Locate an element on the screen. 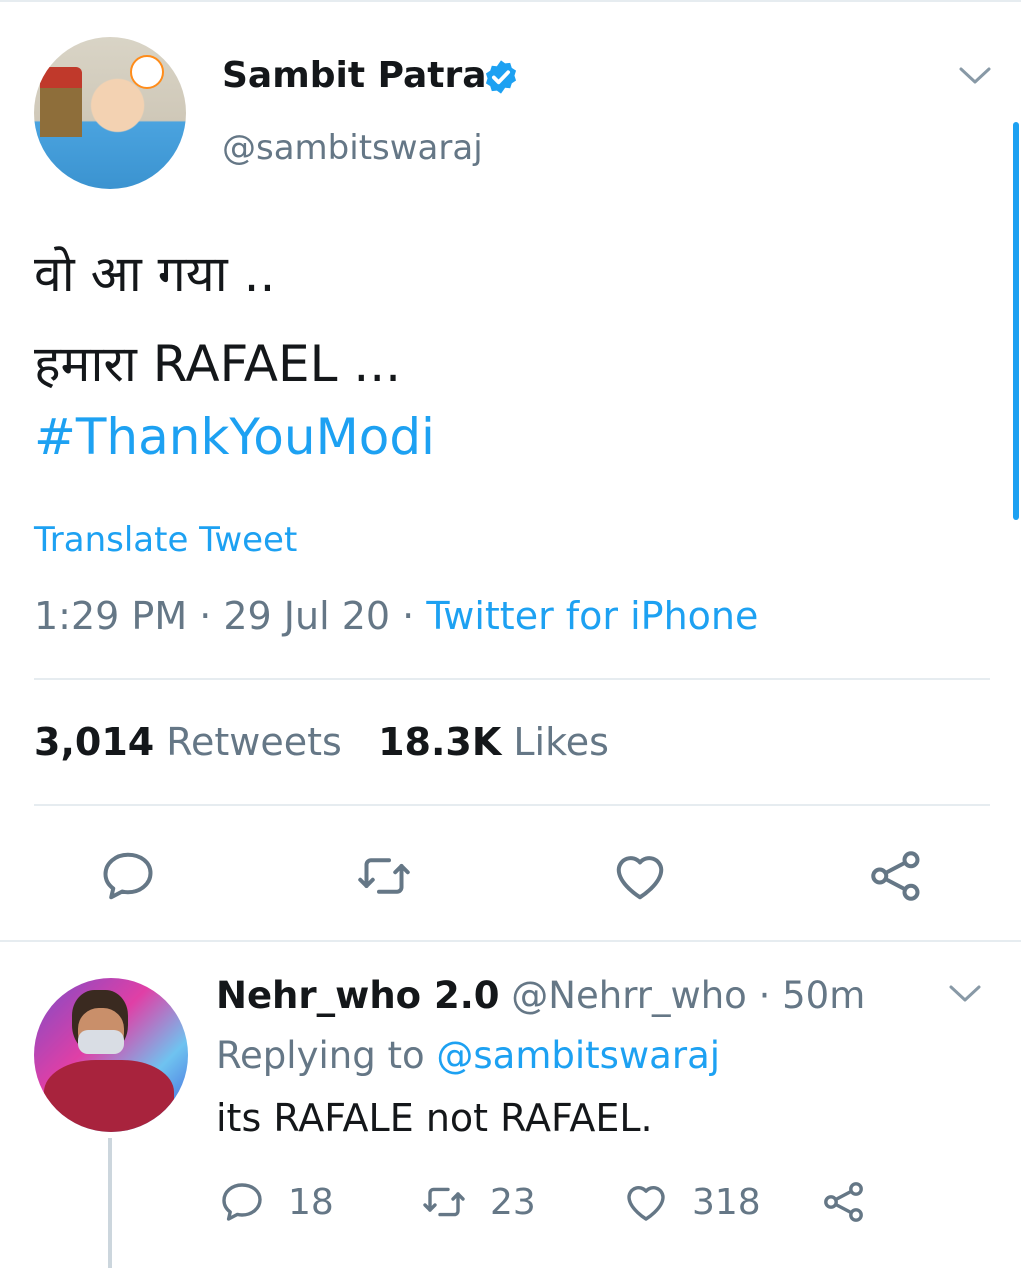  top-divider is located at coordinates (510, 1).